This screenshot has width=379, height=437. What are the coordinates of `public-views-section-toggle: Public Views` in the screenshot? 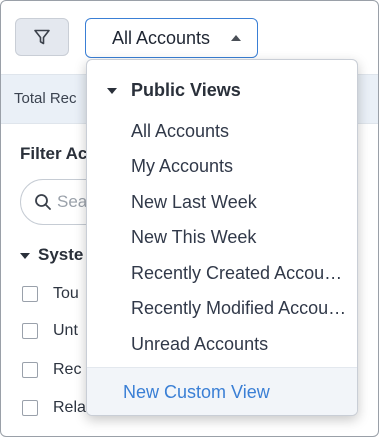 It's located at (174, 90).